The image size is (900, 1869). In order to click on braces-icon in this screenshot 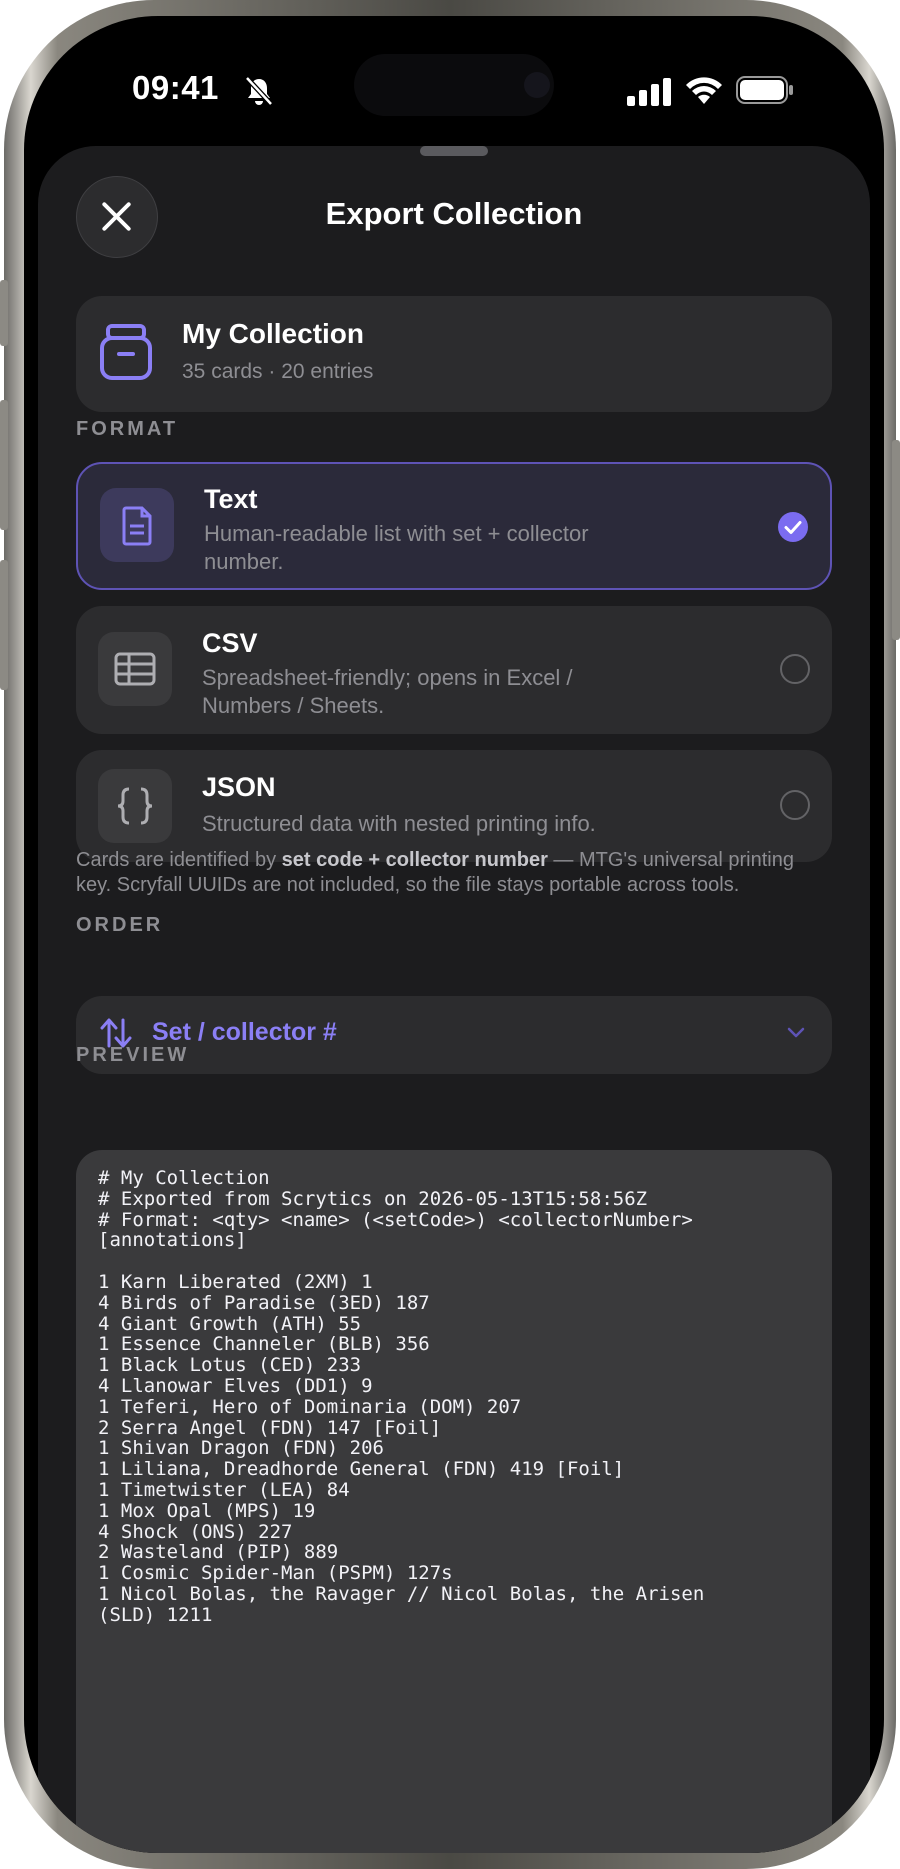, I will do `click(135, 806)`.